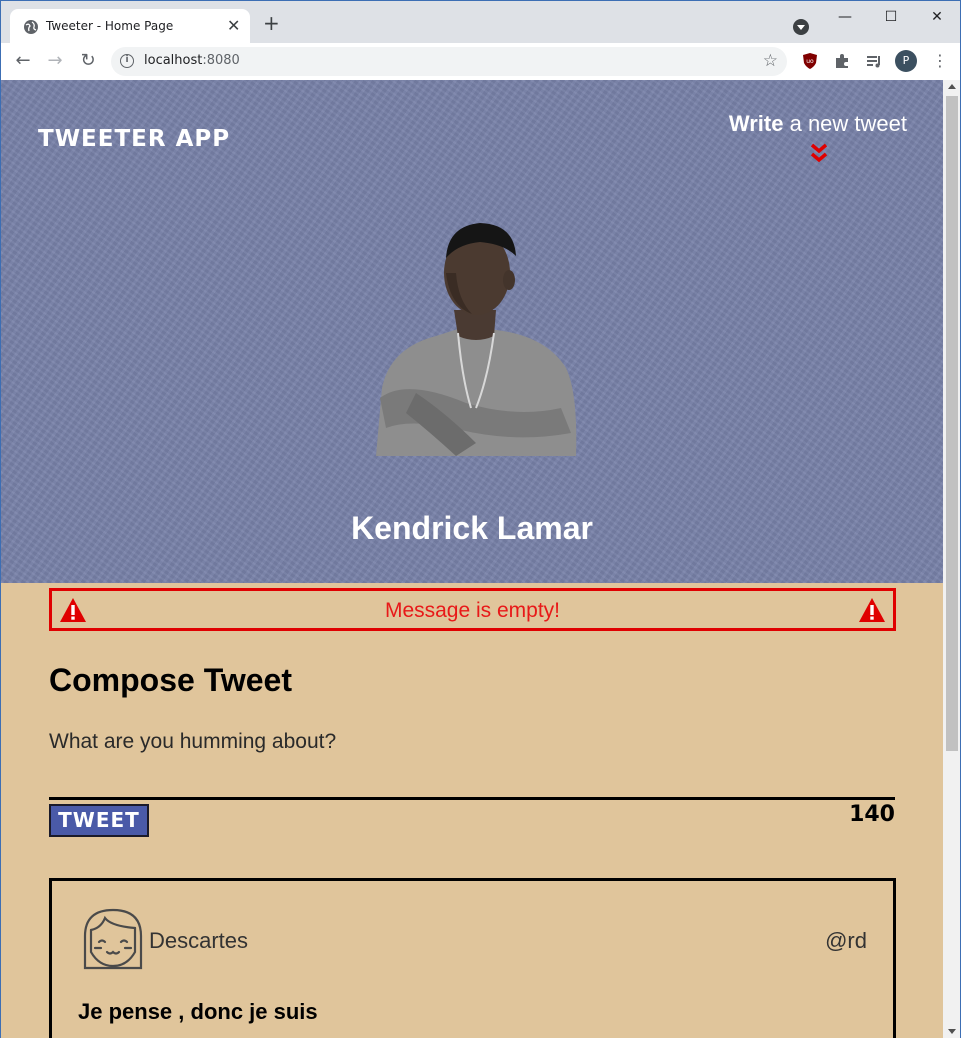  What do you see at coordinates (846, 940) in the screenshot?
I see `tweet-author-handle: @rd` at bounding box center [846, 940].